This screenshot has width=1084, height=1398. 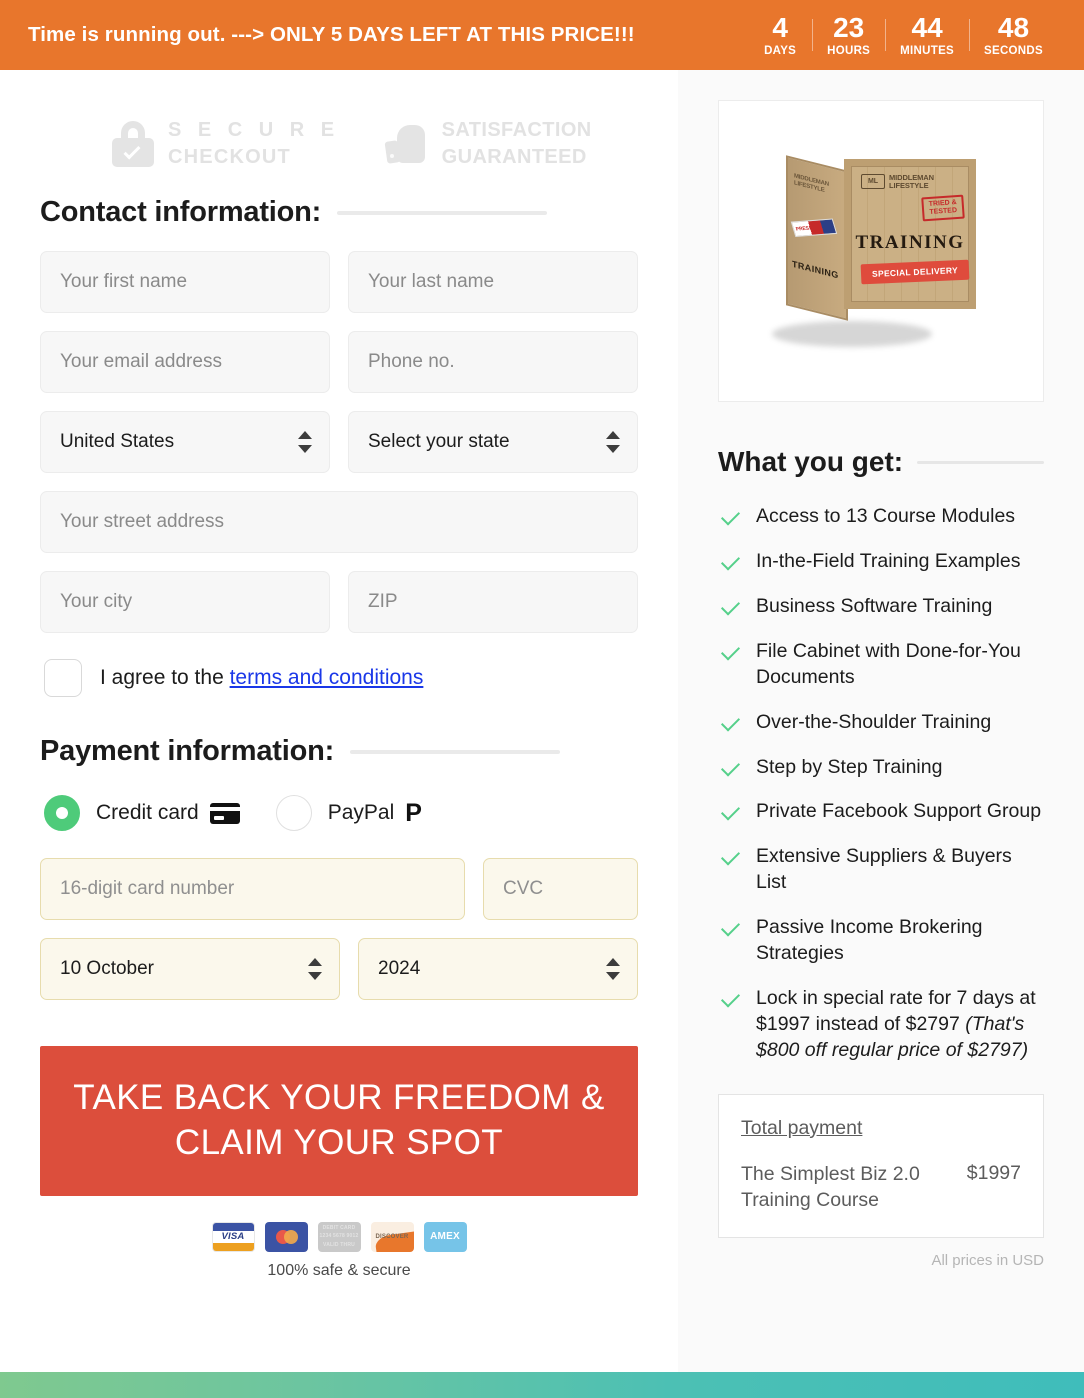 What do you see at coordinates (190, 969) in the screenshot?
I see `expiry-month-select: 10 October` at bounding box center [190, 969].